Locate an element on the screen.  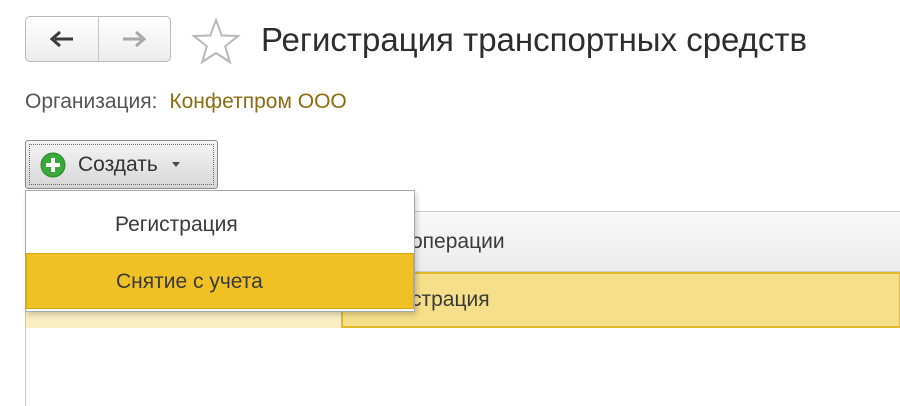
arrow-left-icon is located at coordinates (61, 39).